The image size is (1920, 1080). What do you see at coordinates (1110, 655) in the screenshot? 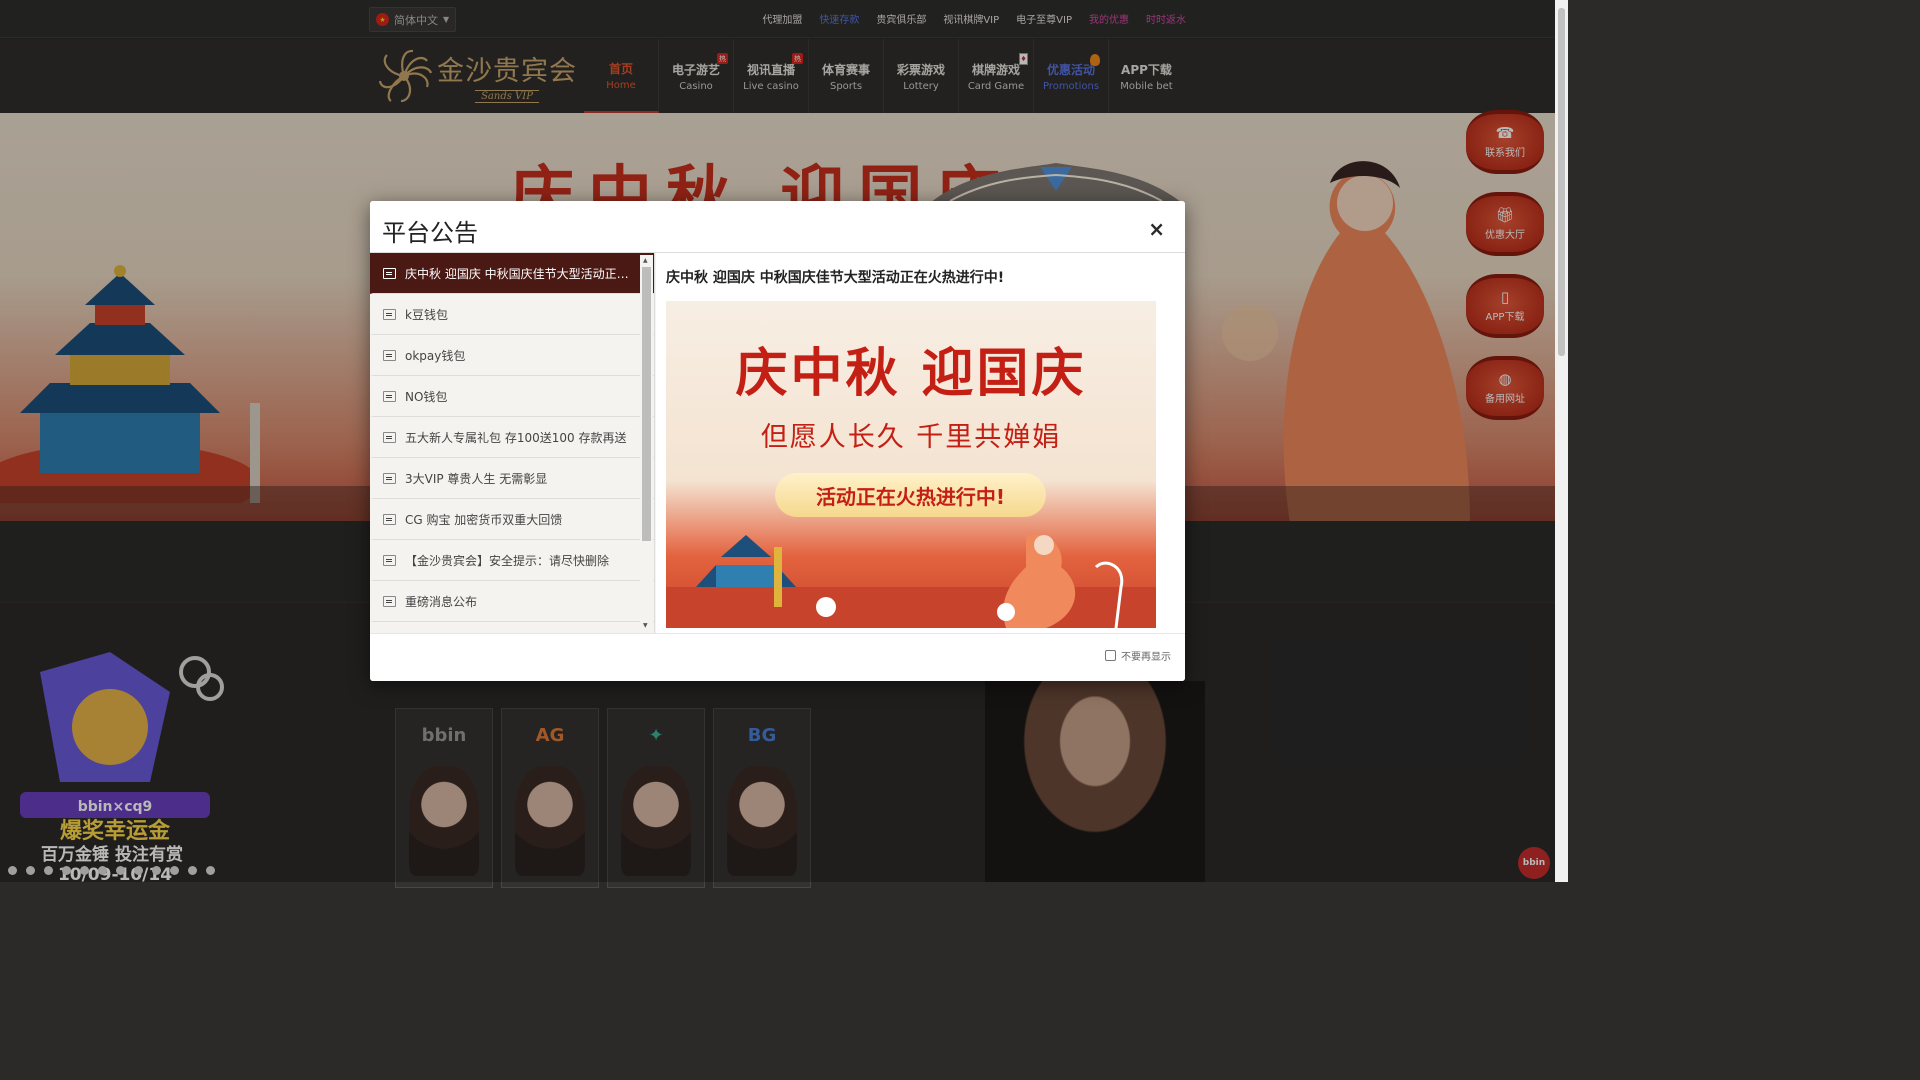
I see `dont-show-checkbox` at bounding box center [1110, 655].